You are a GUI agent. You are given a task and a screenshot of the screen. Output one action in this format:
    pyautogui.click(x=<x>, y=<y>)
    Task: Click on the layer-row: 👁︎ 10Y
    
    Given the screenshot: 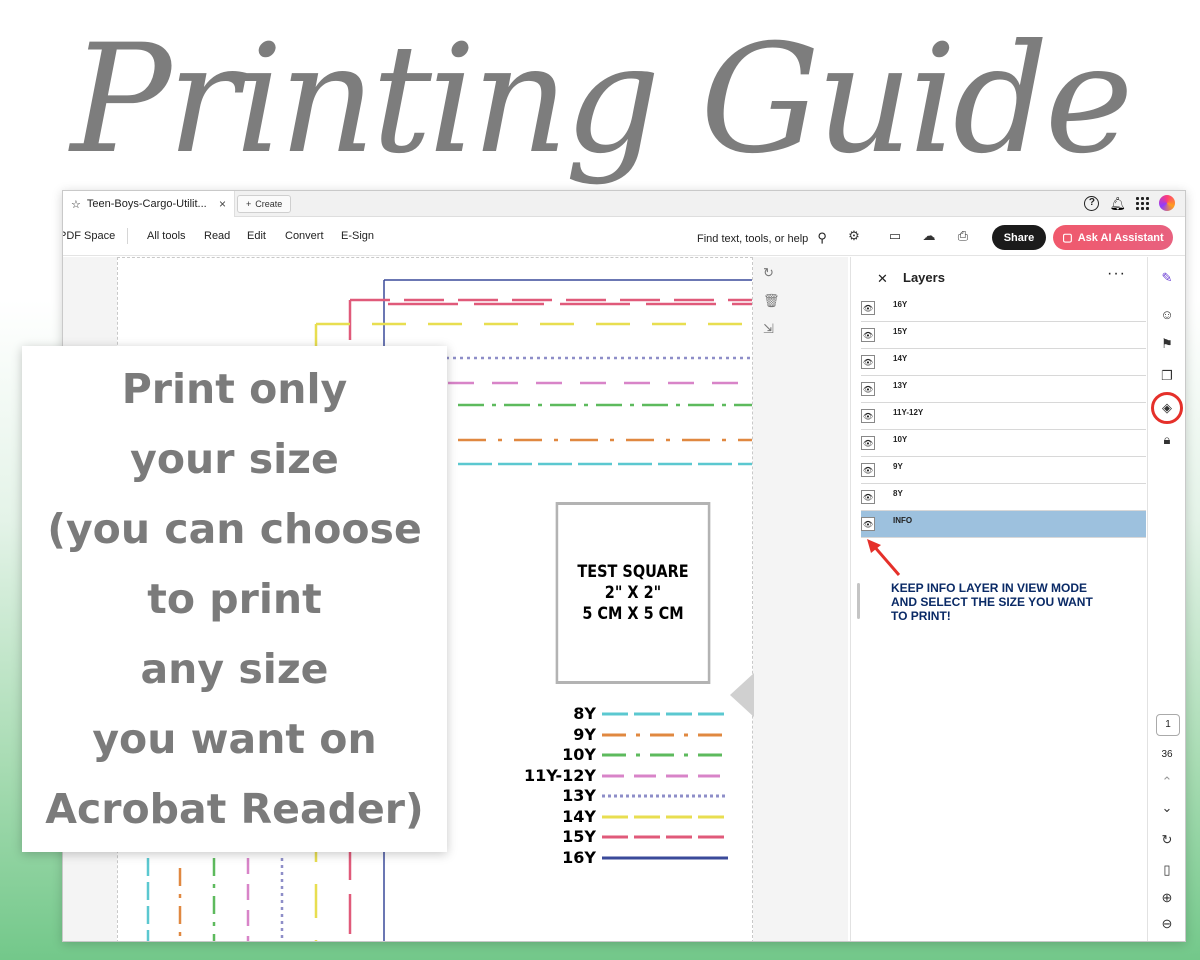 What is the action you would take?
    pyautogui.click(x=1003, y=443)
    